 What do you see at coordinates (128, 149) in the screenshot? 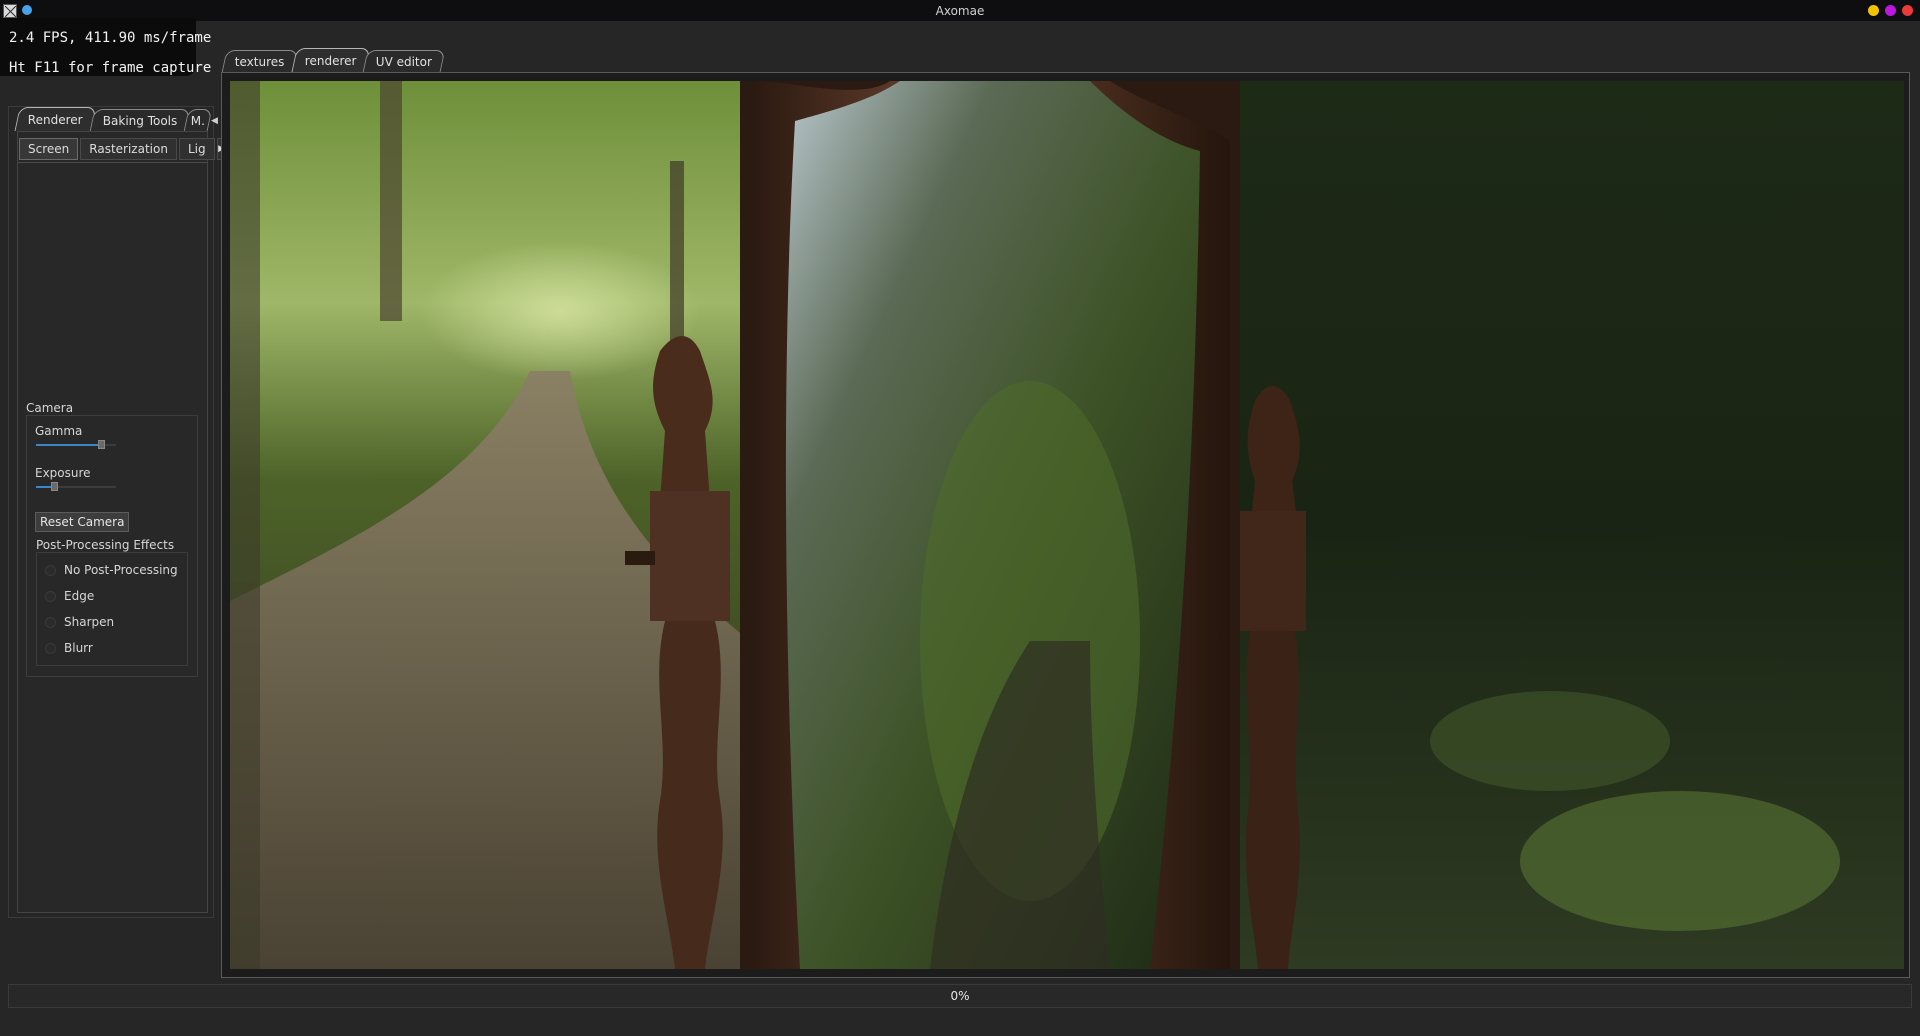
I see `subtab-rasterization: Rasterization` at bounding box center [128, 149].